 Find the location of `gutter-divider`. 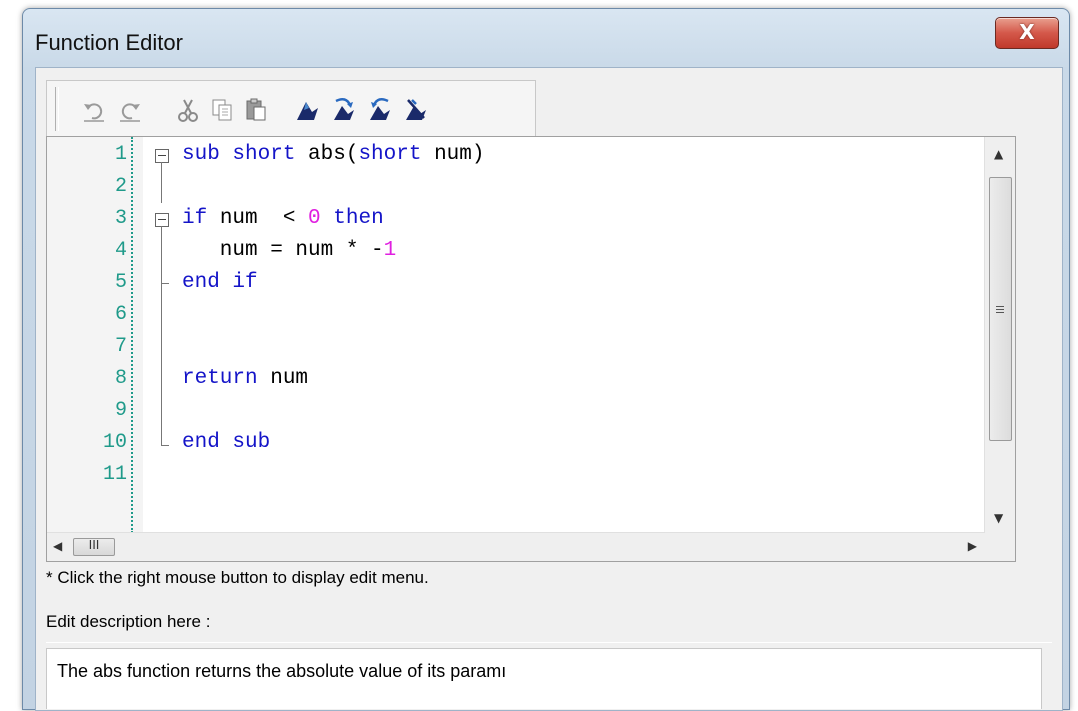

gutter-divider is located at coordinates (132, 335).